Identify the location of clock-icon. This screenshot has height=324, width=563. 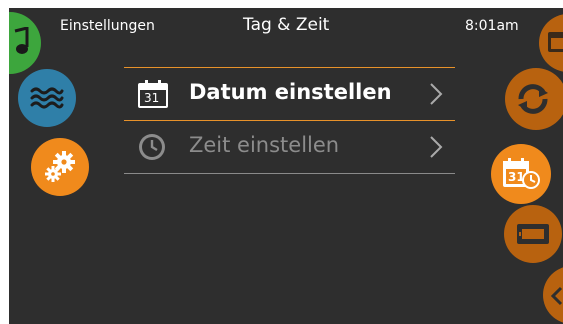
(152, 149).